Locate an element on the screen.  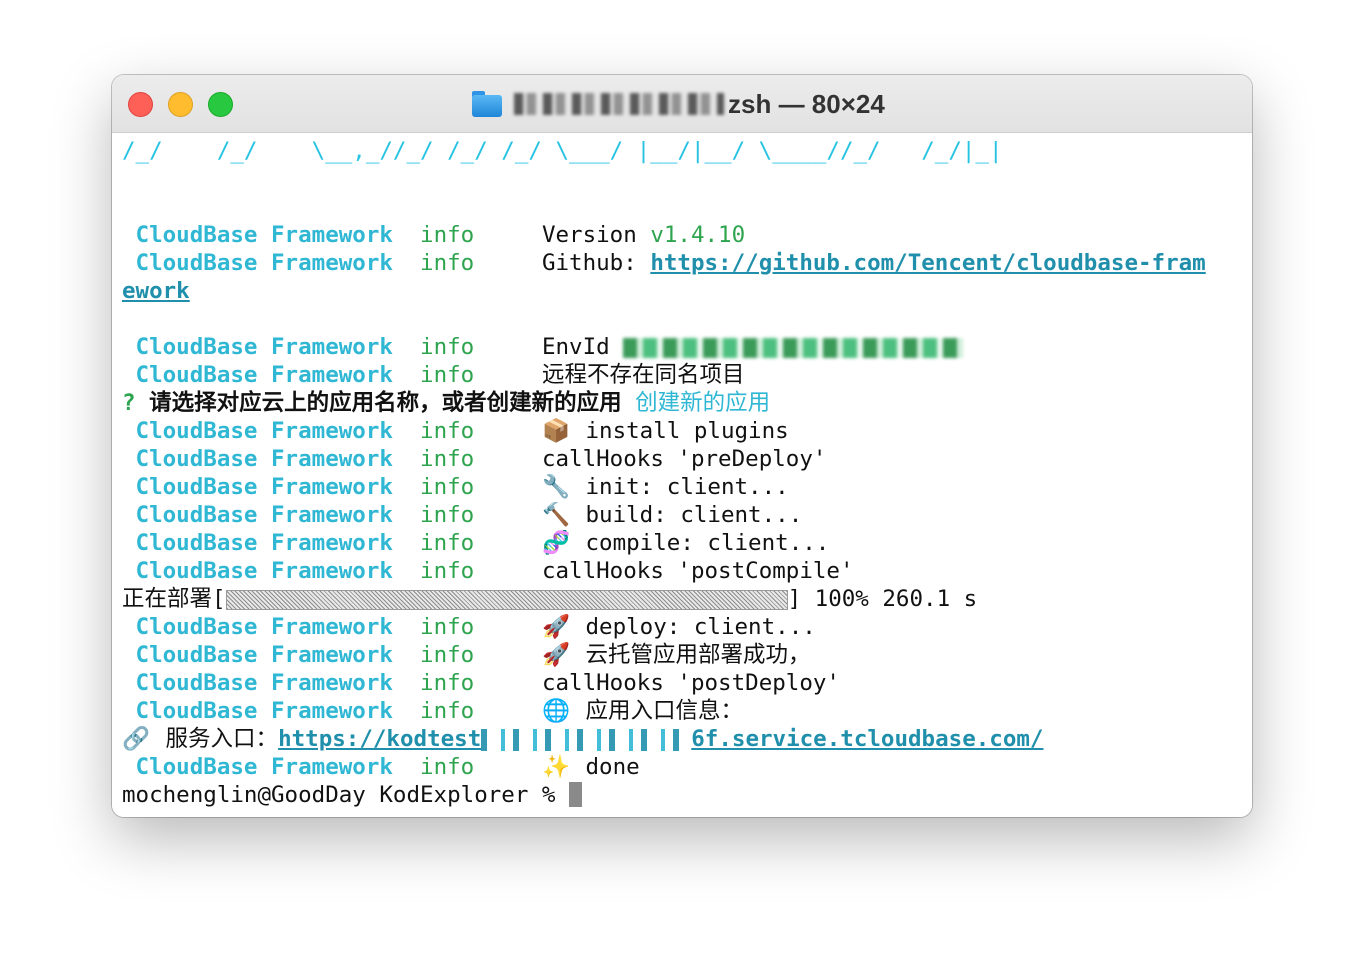
dna-icon: 🧬 is located at coordinates (555, 543).